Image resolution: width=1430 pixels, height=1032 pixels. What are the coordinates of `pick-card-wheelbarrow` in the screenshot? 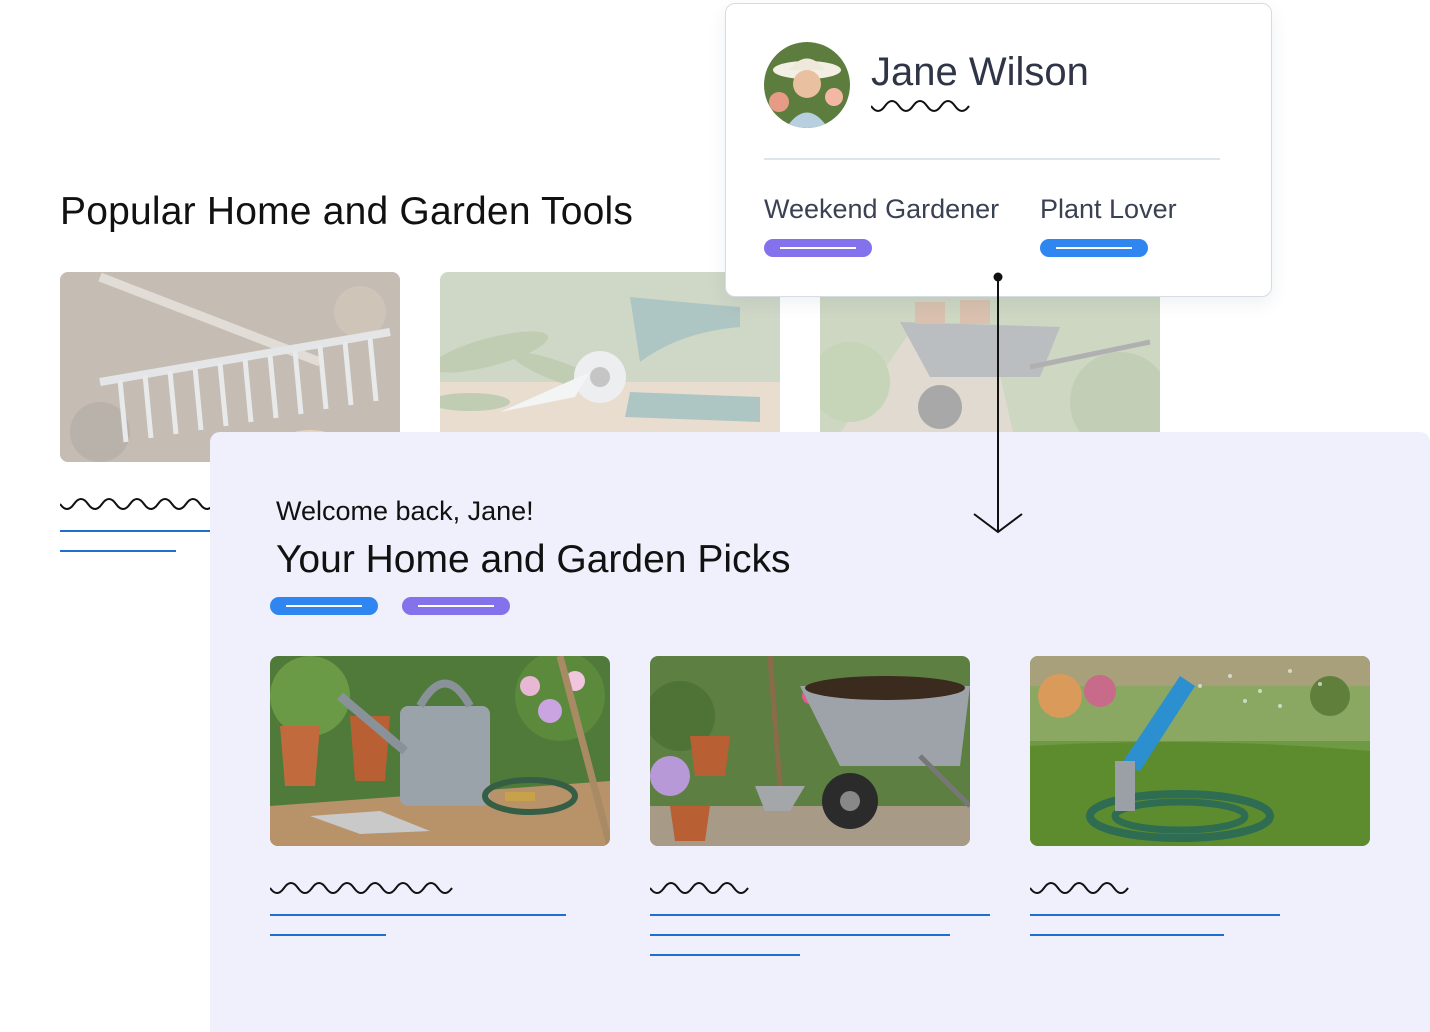 It's located at (810, 751).